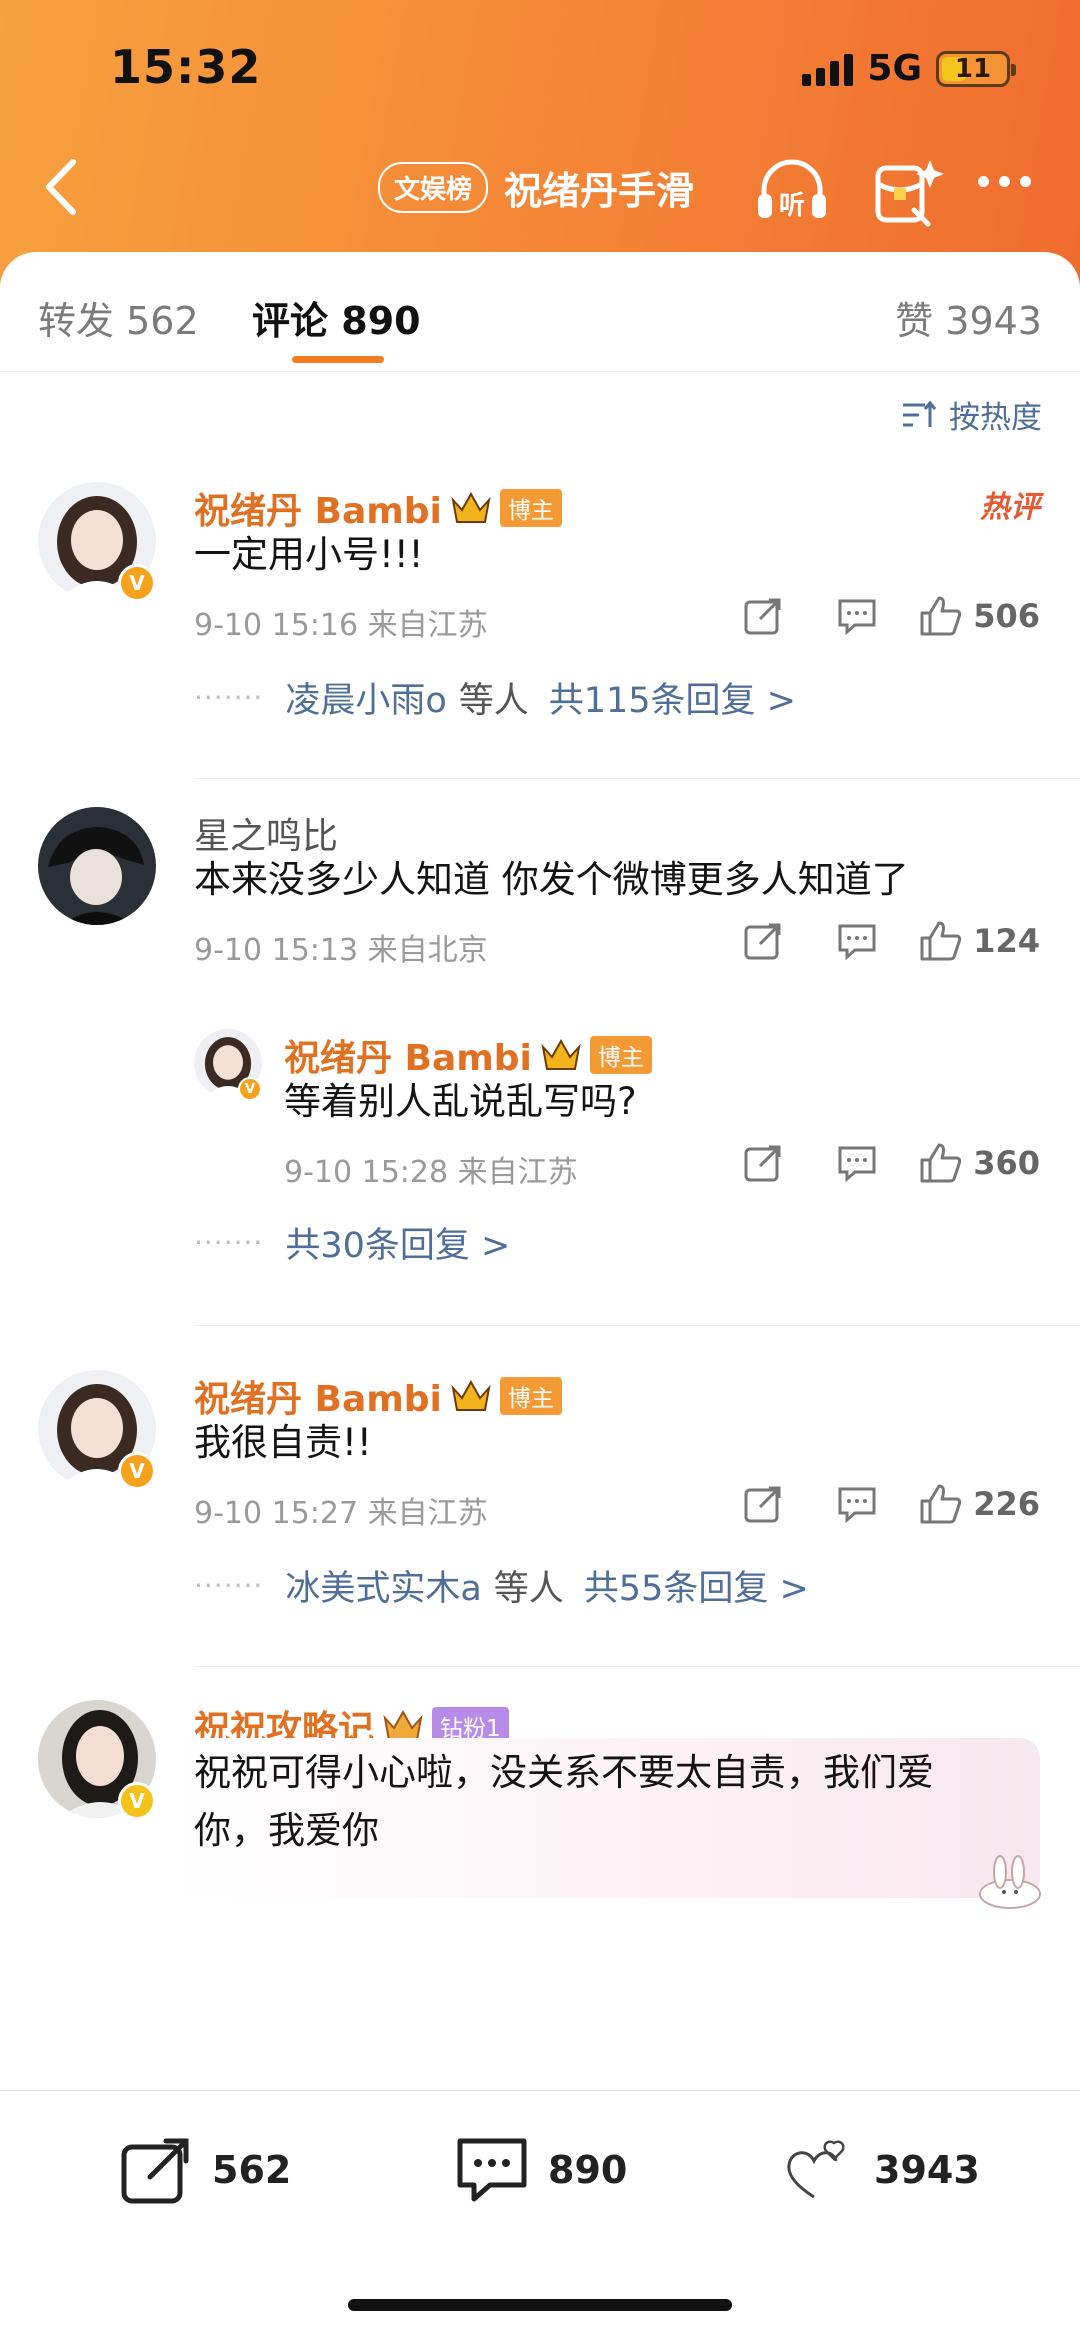 This screenshot has height=2337, width=1080. Describe the element at coordinates (540, 2213) in the screenshot. I see `bottom-action-bar: 562 890 3943` at that location.